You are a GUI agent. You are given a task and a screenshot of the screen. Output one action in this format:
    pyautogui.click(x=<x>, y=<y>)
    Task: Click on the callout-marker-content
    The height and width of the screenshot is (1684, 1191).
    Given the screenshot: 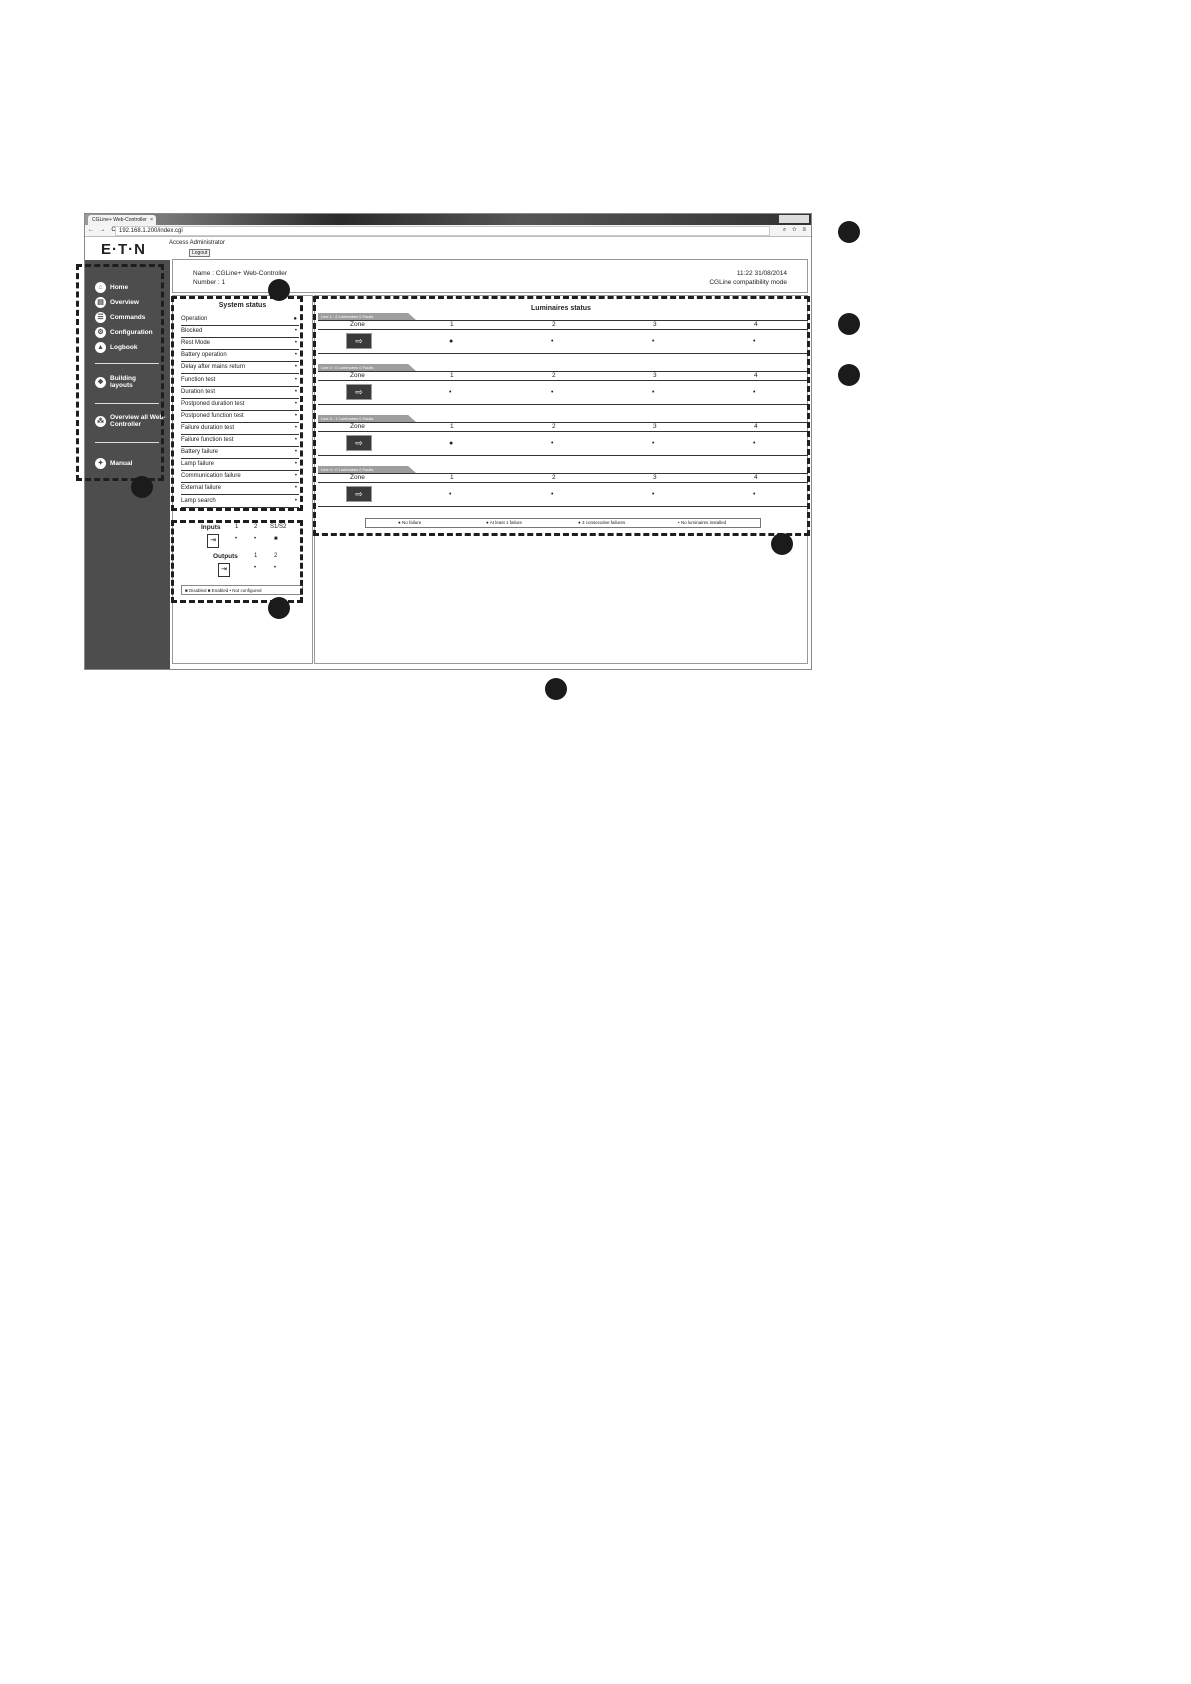 What is the action you would take?
    pyautogui.click(x=556, y=689)
    